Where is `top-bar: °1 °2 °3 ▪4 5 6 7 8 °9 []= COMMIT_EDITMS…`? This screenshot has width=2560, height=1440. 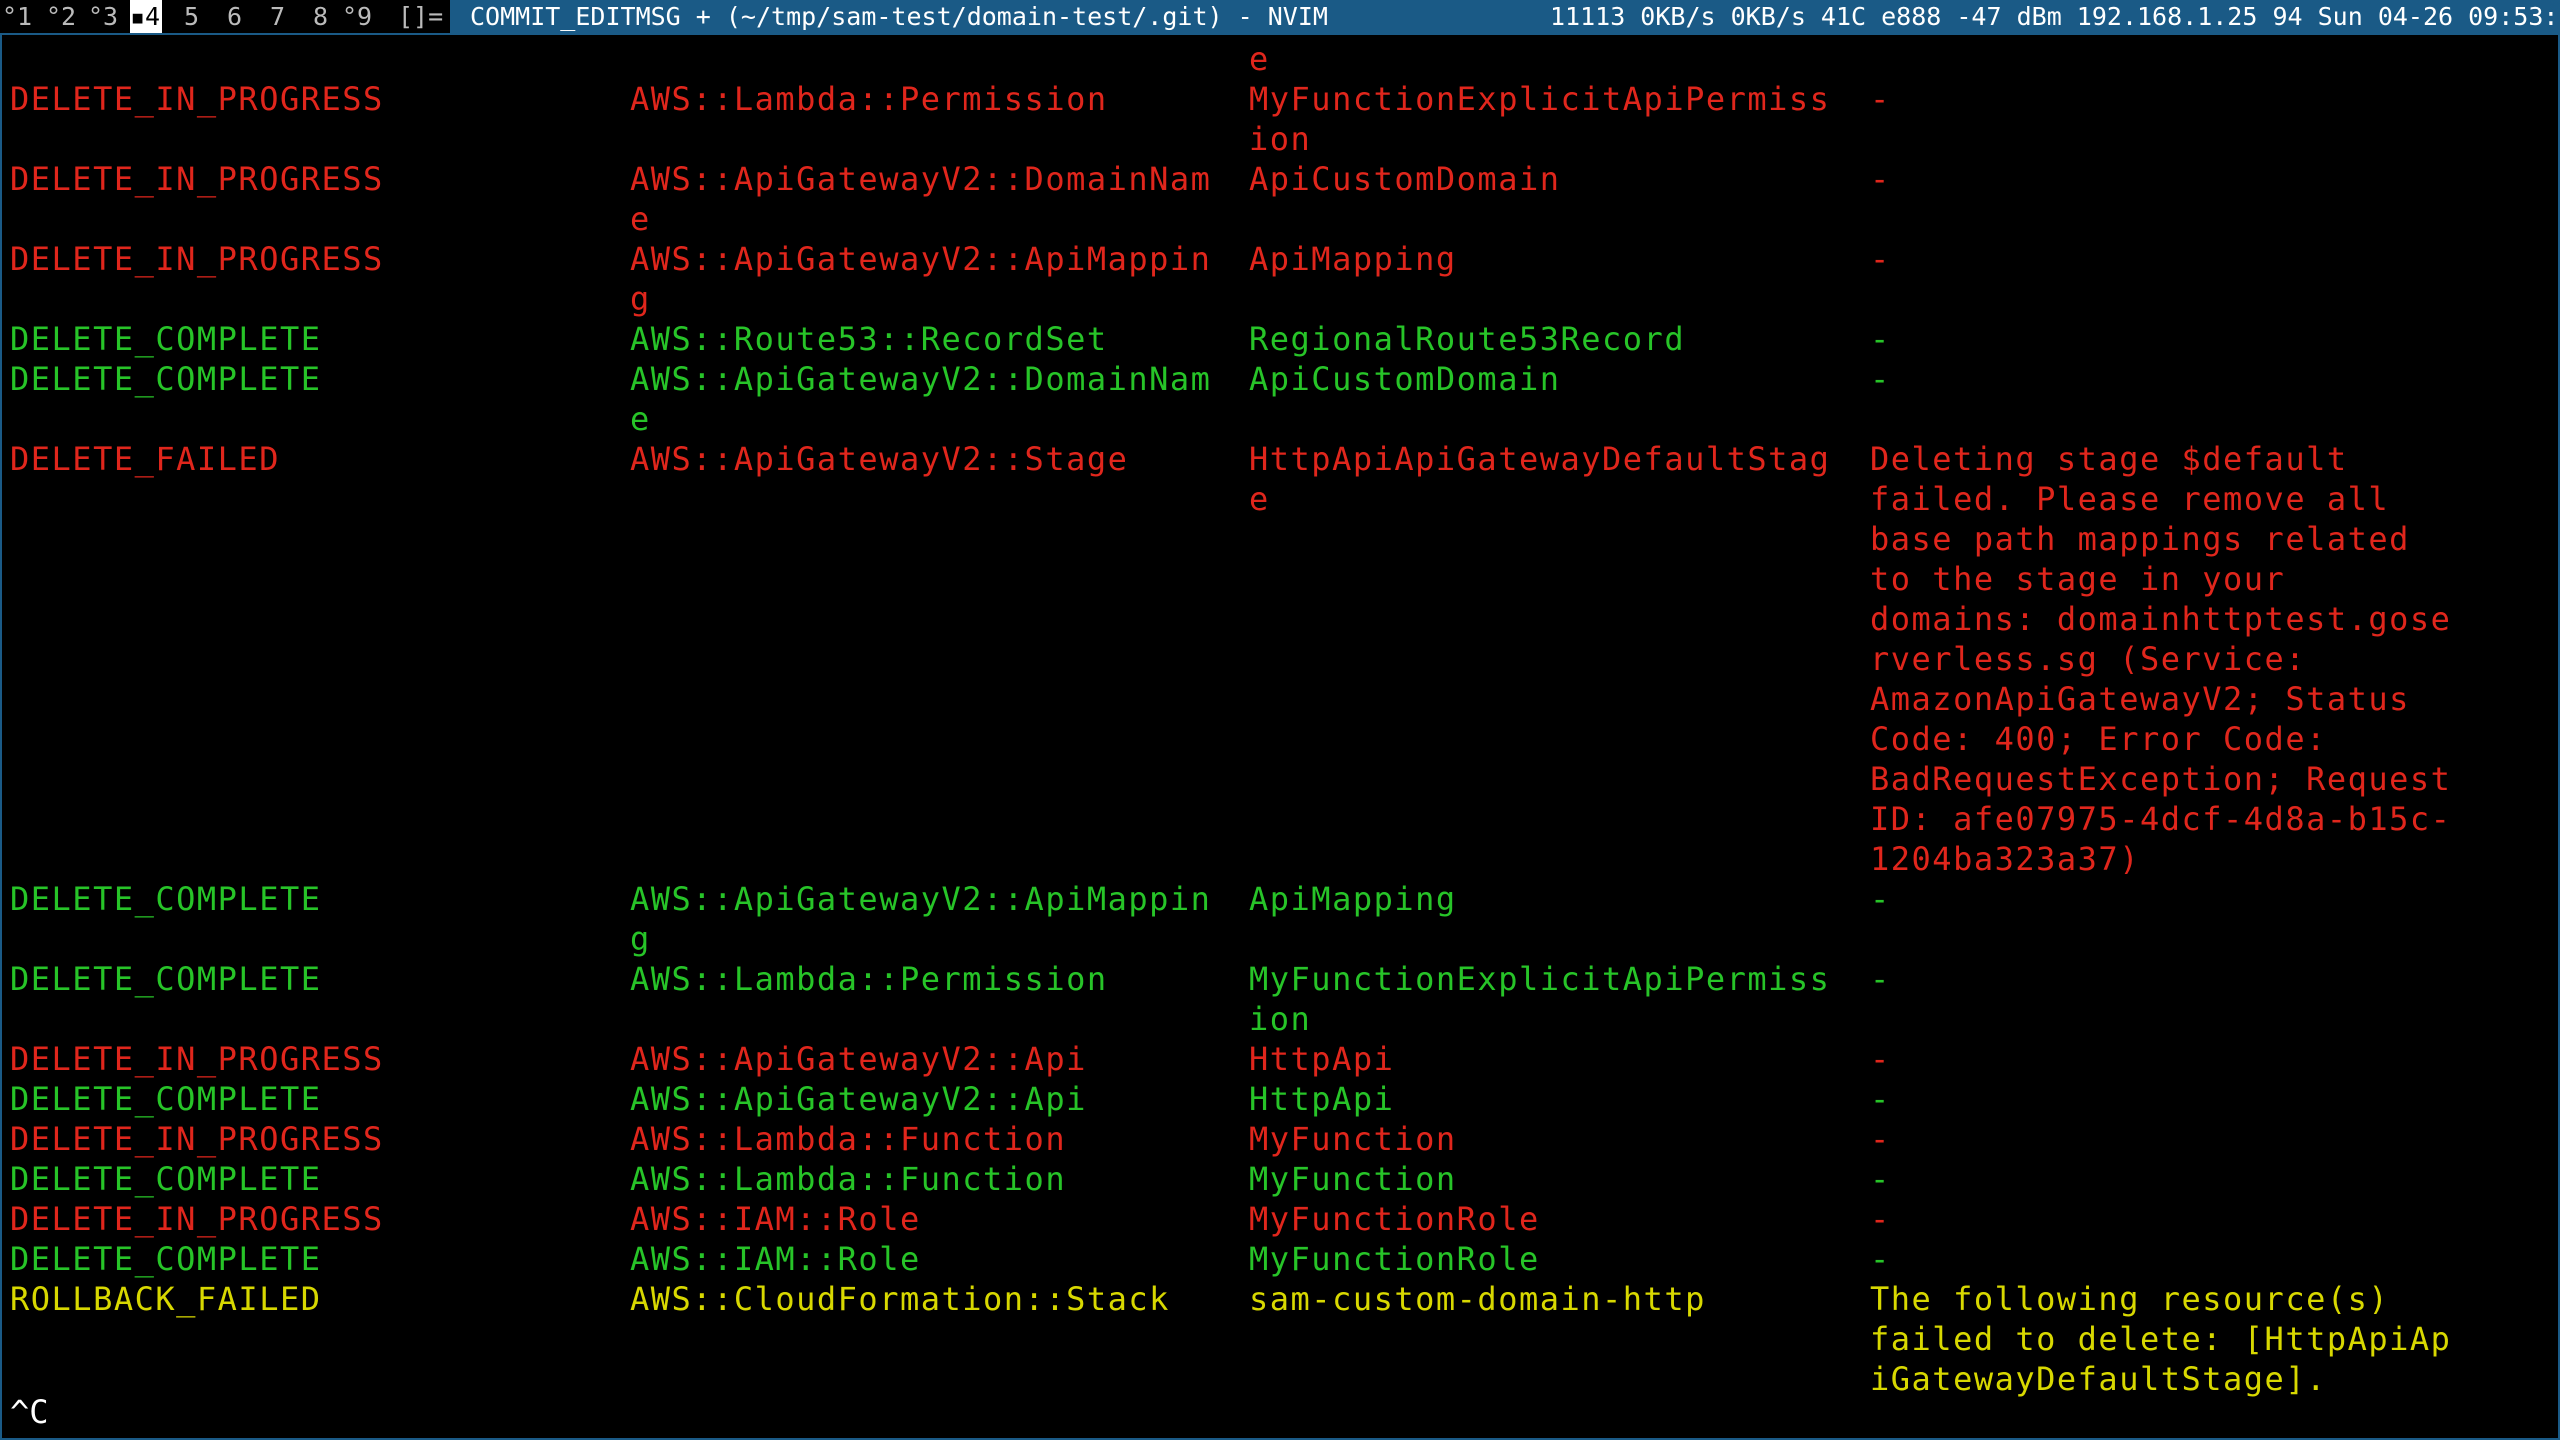
top-bar: °1 °2 °3 ▪4 5 6 7 8 °9 []= COMMIT_EDITMS… is located at coordinates (1280, 16).